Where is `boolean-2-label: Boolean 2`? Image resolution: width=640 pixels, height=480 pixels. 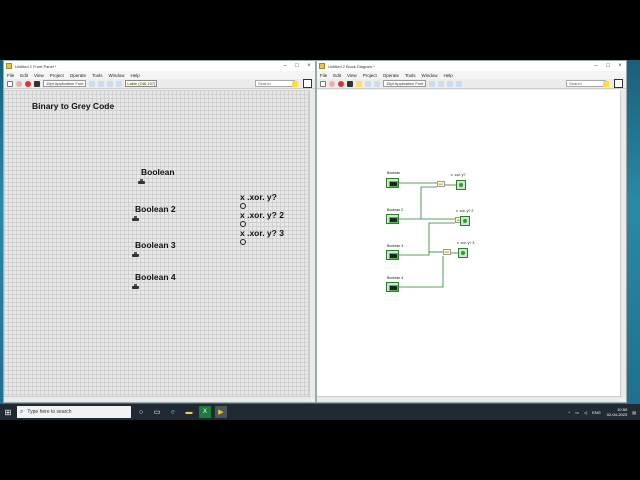 boolean-2-label: Boolean 2 is located at coordinates (155, 209).